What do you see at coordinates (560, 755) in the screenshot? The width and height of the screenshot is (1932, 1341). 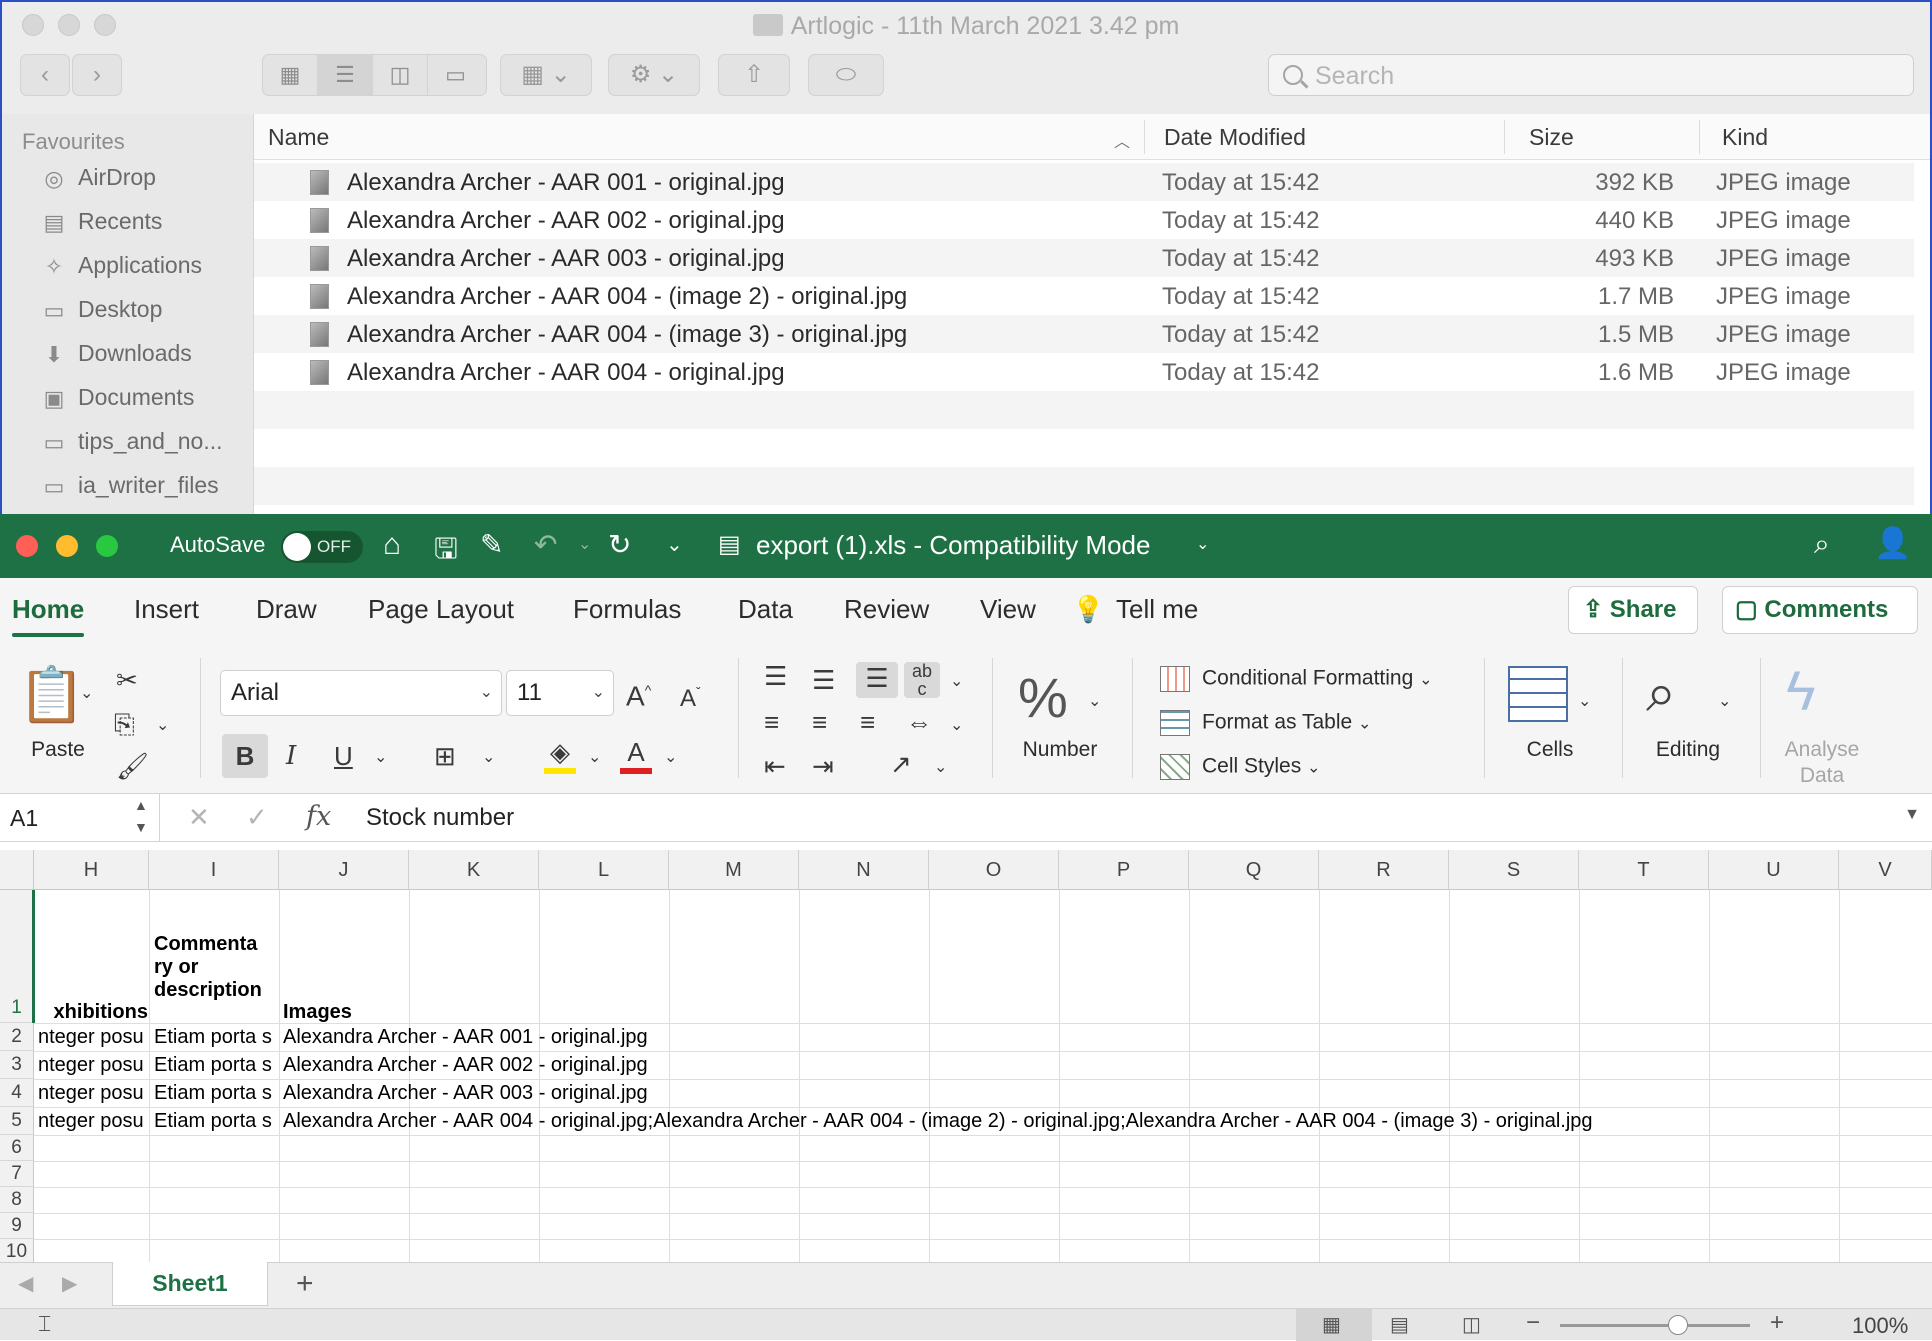 I see `fill-color-icon: ◈` at bounding box center [560, 755].